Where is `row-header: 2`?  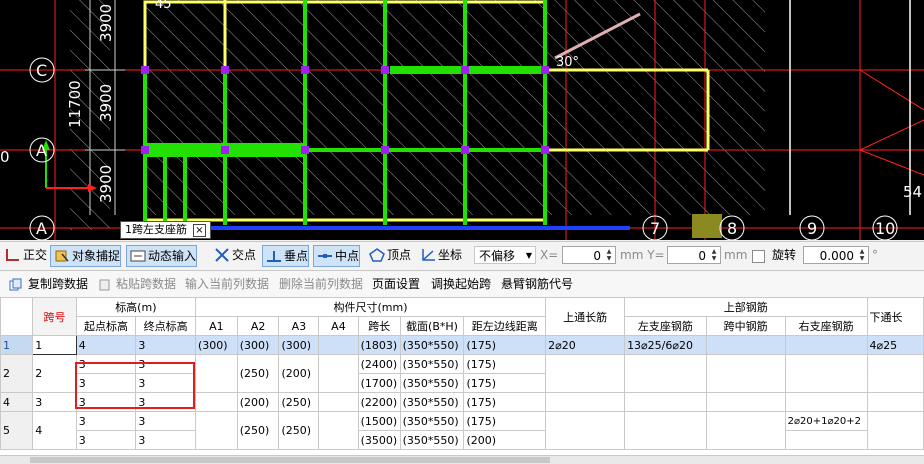 row-header: 2 is located at coordinates (17, 373).